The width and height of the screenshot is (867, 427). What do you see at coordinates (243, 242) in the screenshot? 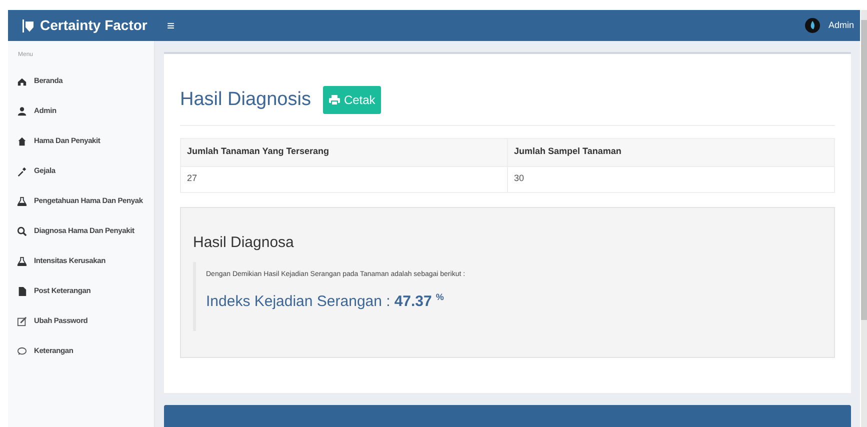
I see `result-title: Hasil Diagnosa` at bounding box center [243, 242].